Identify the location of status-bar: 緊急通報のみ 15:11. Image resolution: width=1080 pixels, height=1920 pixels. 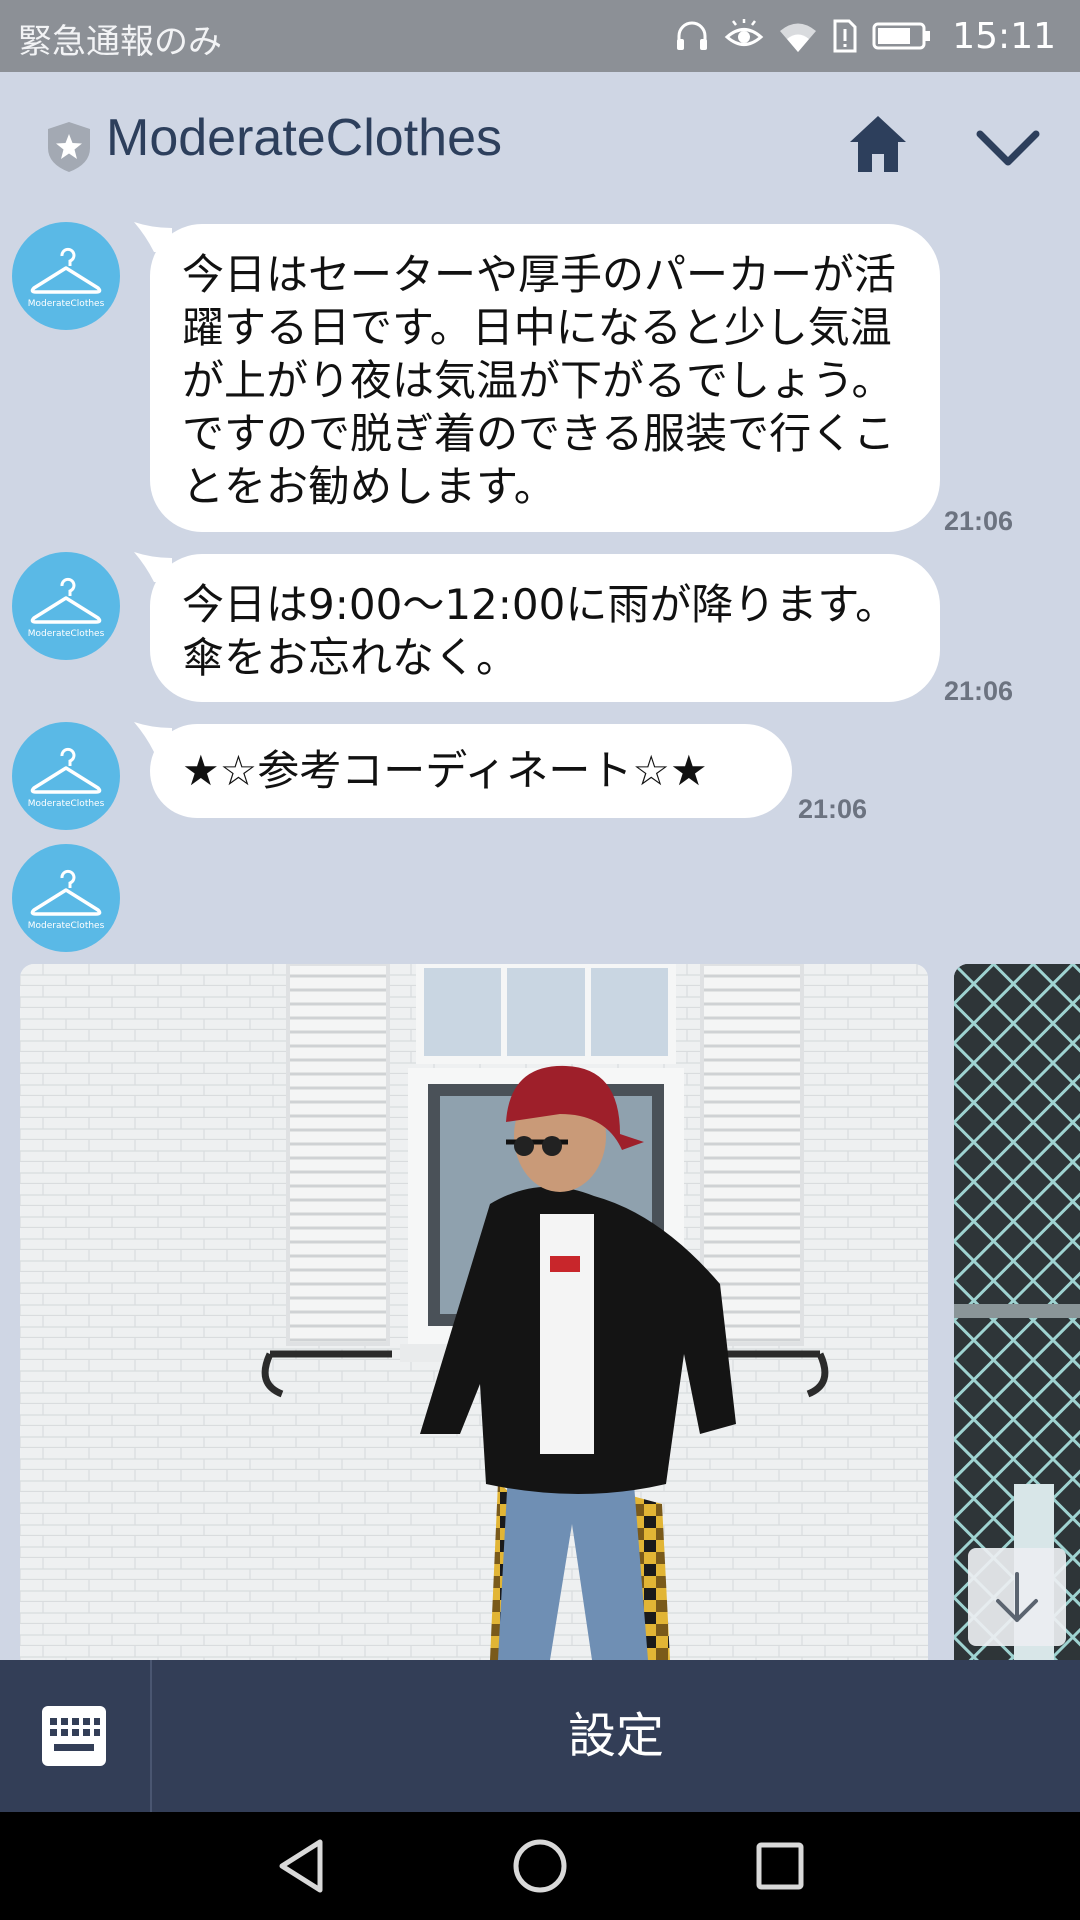
(540, 36).